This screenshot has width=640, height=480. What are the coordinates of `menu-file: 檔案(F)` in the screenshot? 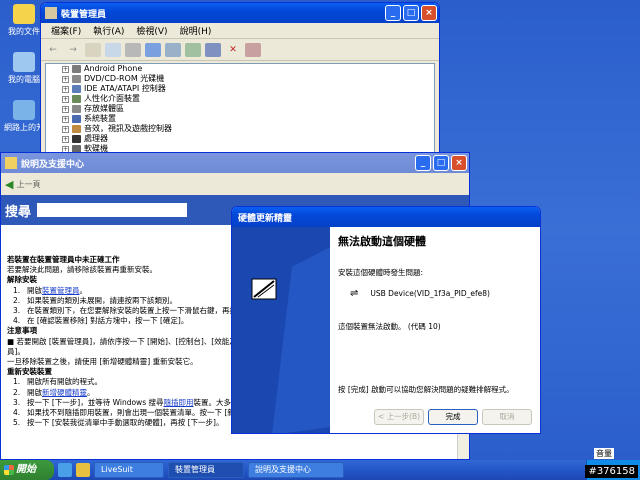 It's located at (66, 30).